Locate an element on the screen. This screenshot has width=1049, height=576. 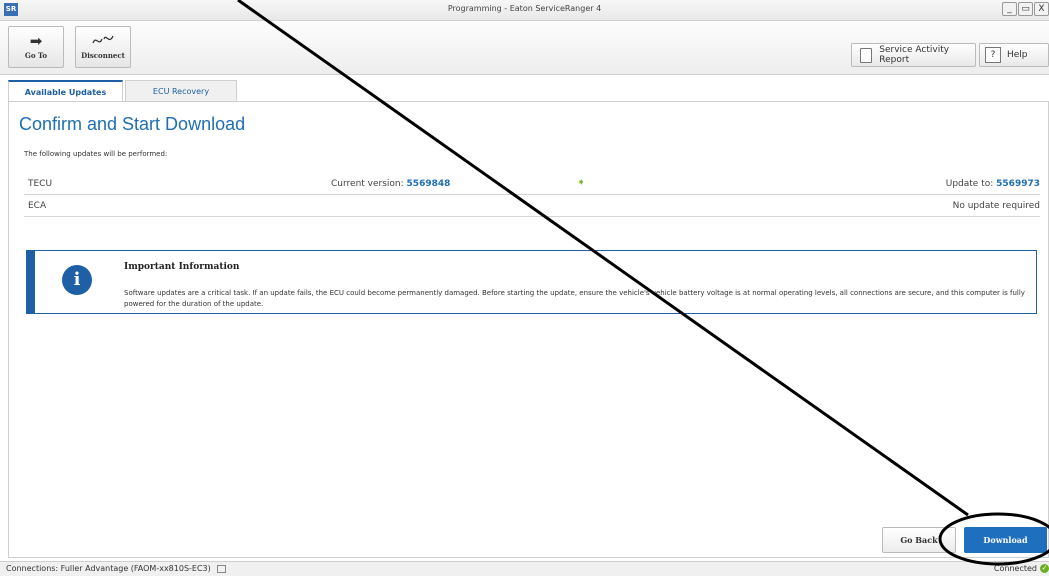
arrow-right-icon: ➧ is located at coordinates (581, 182).